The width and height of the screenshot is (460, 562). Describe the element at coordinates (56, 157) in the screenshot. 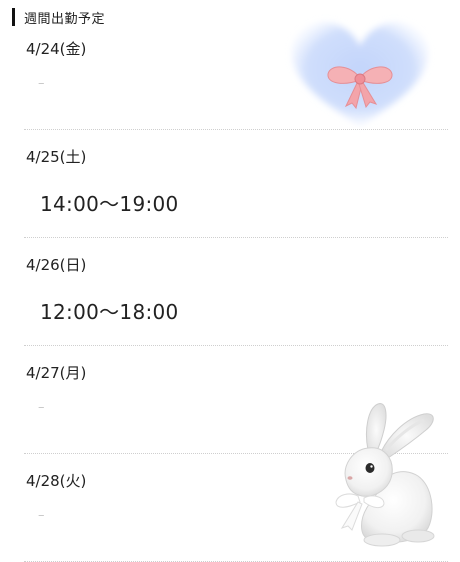

I see `schedule-date: 4/25(土)` at that location.